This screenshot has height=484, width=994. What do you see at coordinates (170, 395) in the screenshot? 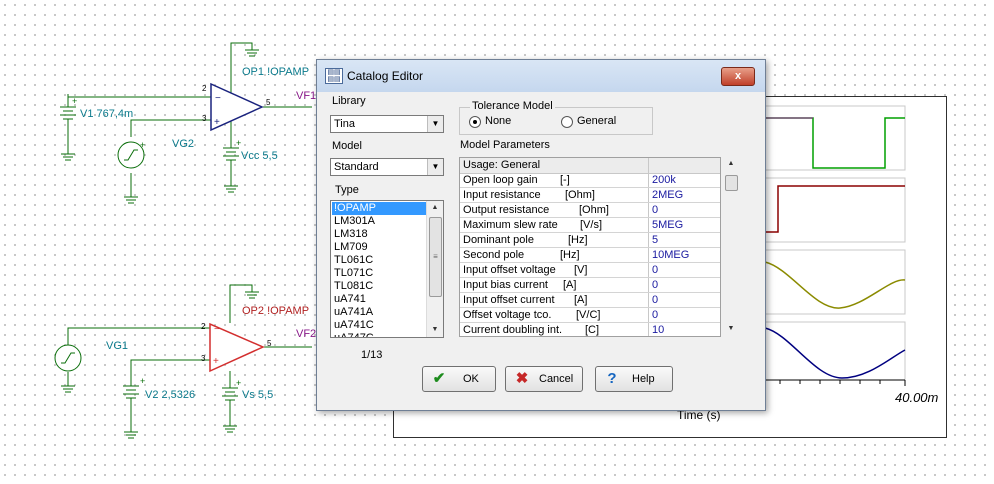
I see `v2-label: V2 2,5326` at bounding box center [170, 395].